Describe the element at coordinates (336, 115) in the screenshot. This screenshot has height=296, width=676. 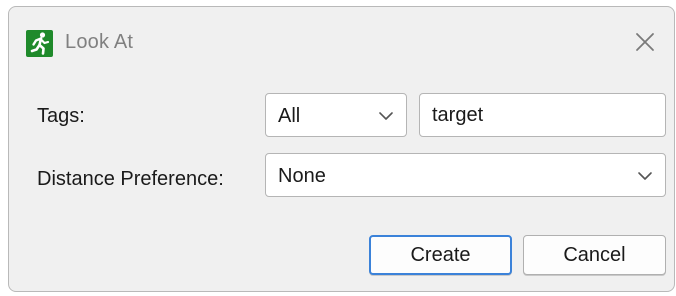
I see `tags-mode-select: All` at that location.